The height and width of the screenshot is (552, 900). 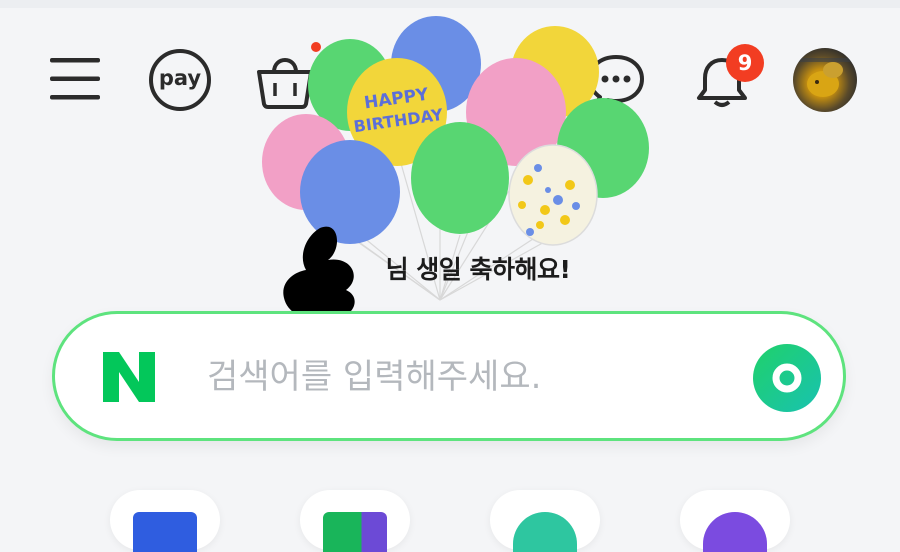 What do you see at coordinates (129, 377) in the screenshot?
I see `naver-logo-icon` at bounding box center [129, 377].